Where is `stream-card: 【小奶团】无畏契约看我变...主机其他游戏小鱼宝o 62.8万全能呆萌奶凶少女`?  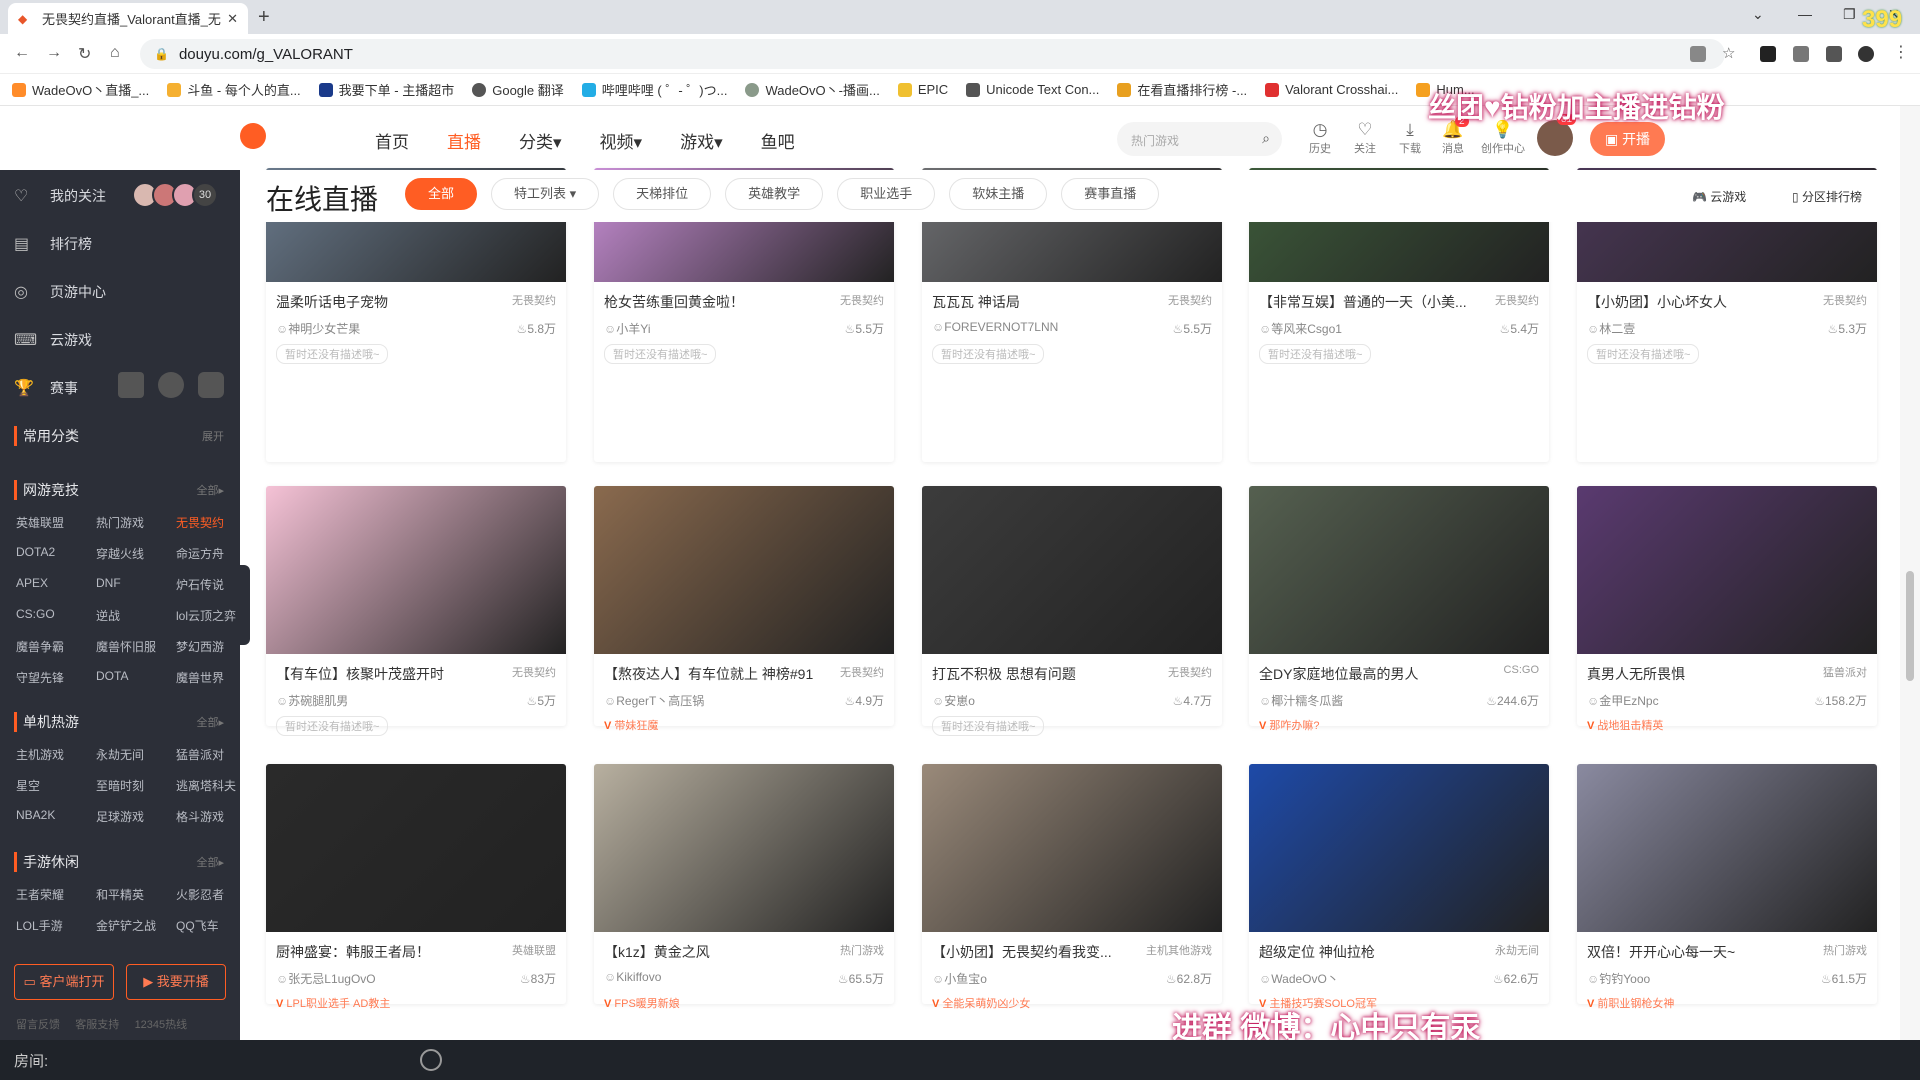
stream-card: 【小奶团】无畏契约看我变...主机其他游戏小鱼宝o 62.8万全能呆萌奶凶少女 is located at coordinates (1072, 887).